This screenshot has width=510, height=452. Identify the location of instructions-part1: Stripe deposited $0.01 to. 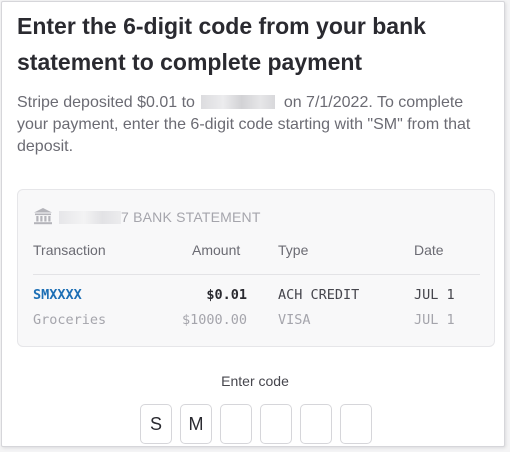
(106, 102).